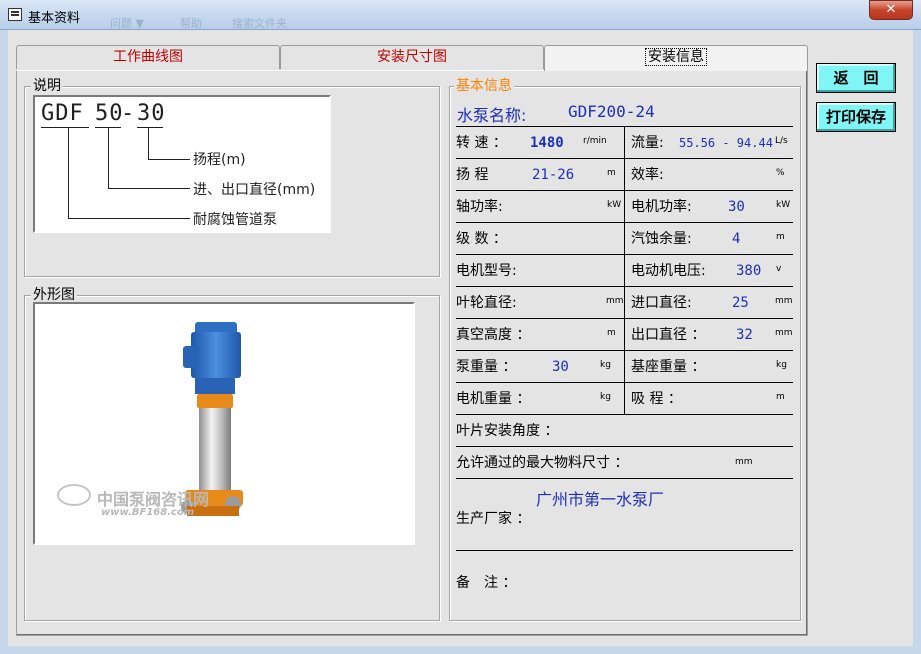  Describe the element at coordinates (481, 143) in the screenshot. I see `speed-label: 转 速 ：` at that location.